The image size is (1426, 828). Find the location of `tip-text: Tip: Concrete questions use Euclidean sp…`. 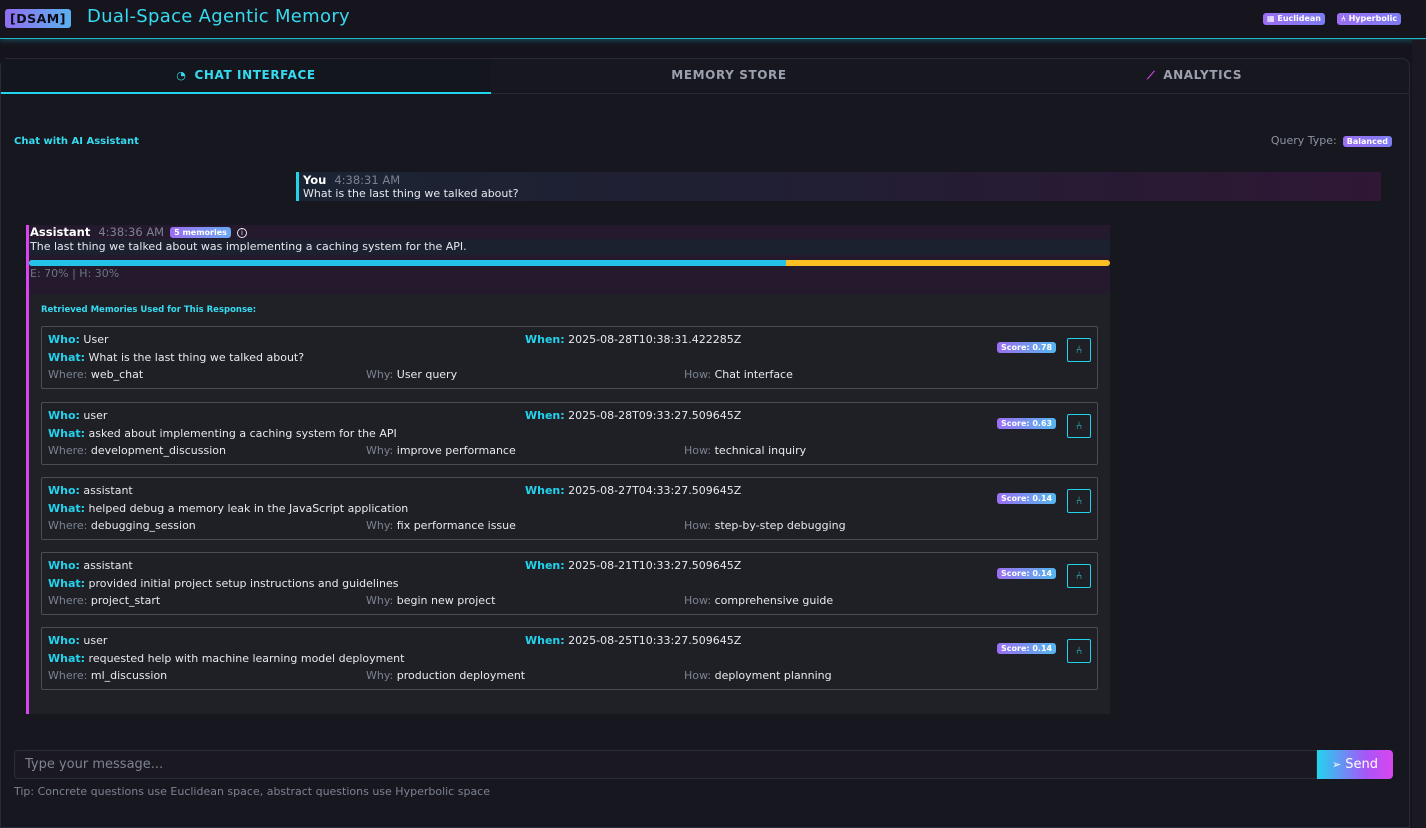

tip-text: Tip: Concrete questions use Euclidean sp… is located at coordinates (252, 791).